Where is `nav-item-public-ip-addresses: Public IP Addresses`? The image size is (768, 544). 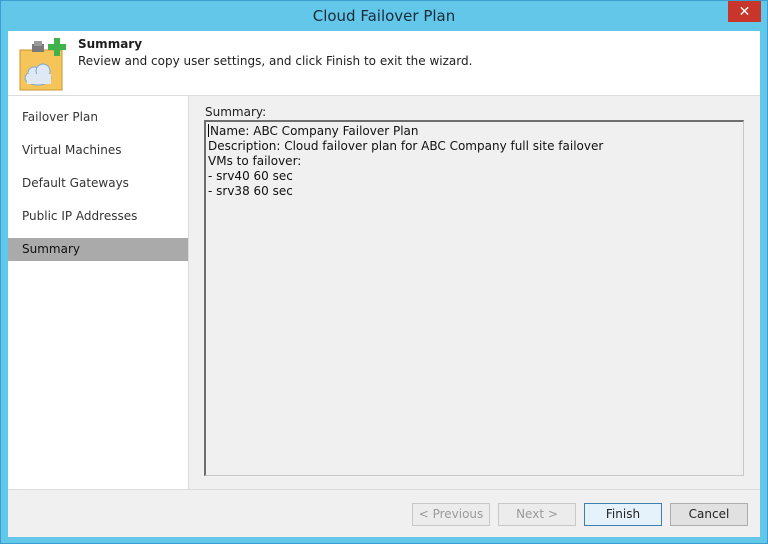
nav-item-public-ip-addresses: Public IP Addresses is located at coordinates (98, 216).